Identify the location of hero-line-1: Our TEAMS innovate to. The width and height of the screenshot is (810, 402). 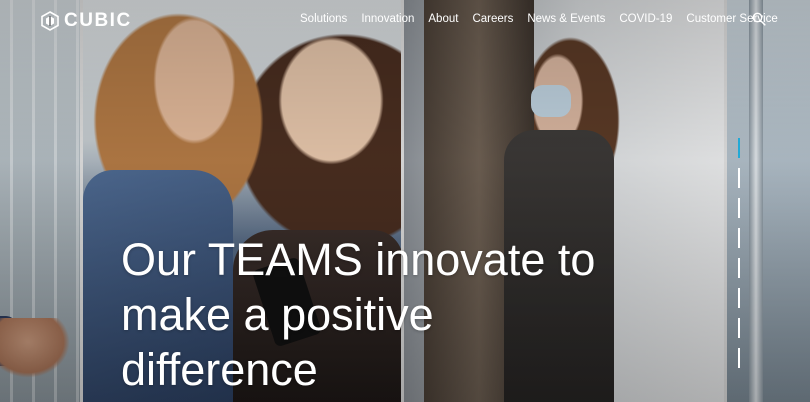
(358, 259).